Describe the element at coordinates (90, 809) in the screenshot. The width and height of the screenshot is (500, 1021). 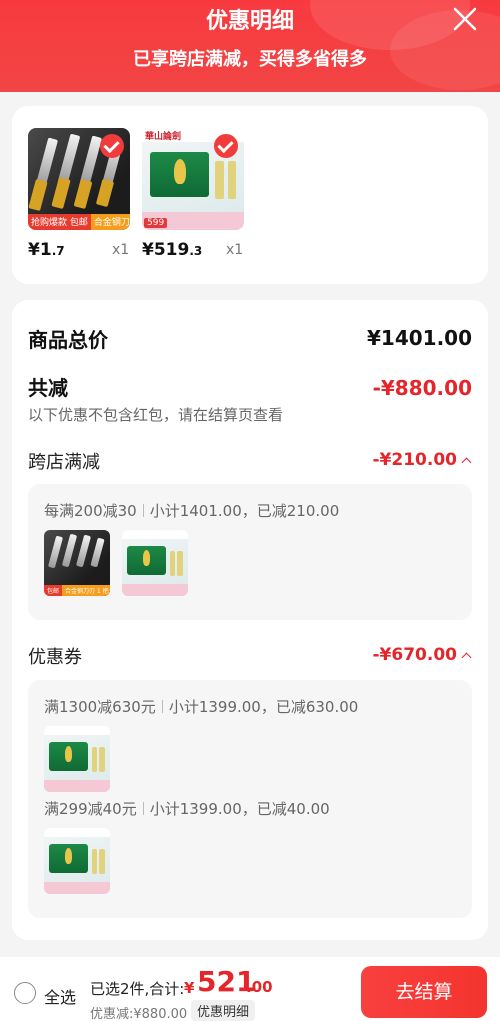
I see `coupon-rule: 满299减40元` at that location.